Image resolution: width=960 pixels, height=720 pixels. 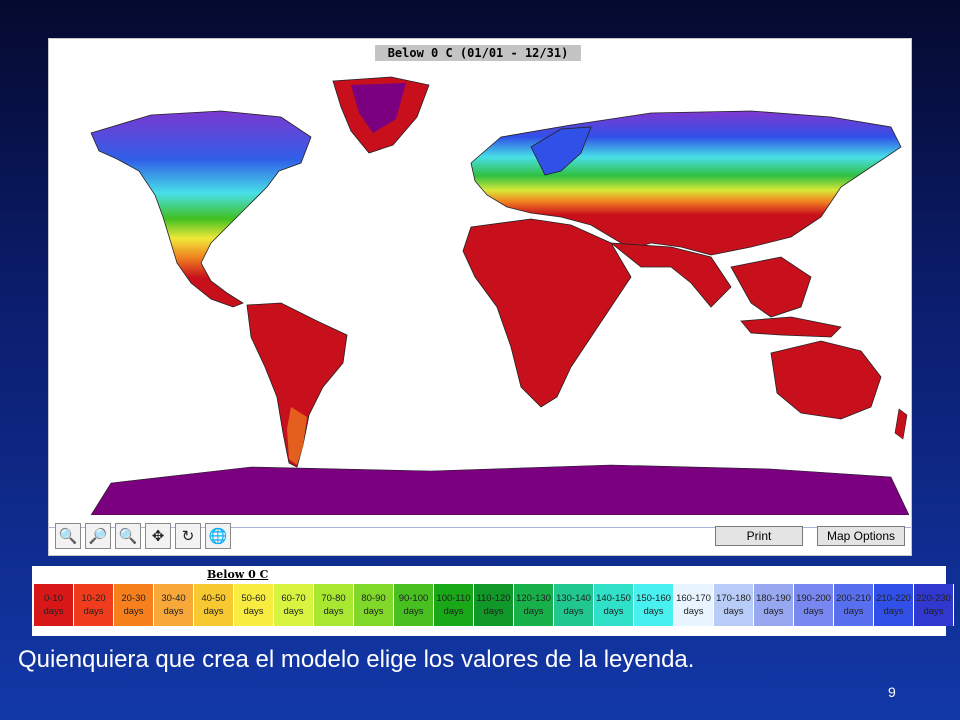 What do you see at coordinates (547, 313) in the screenshot?
I see `africa` at bounding box center [547, 313].